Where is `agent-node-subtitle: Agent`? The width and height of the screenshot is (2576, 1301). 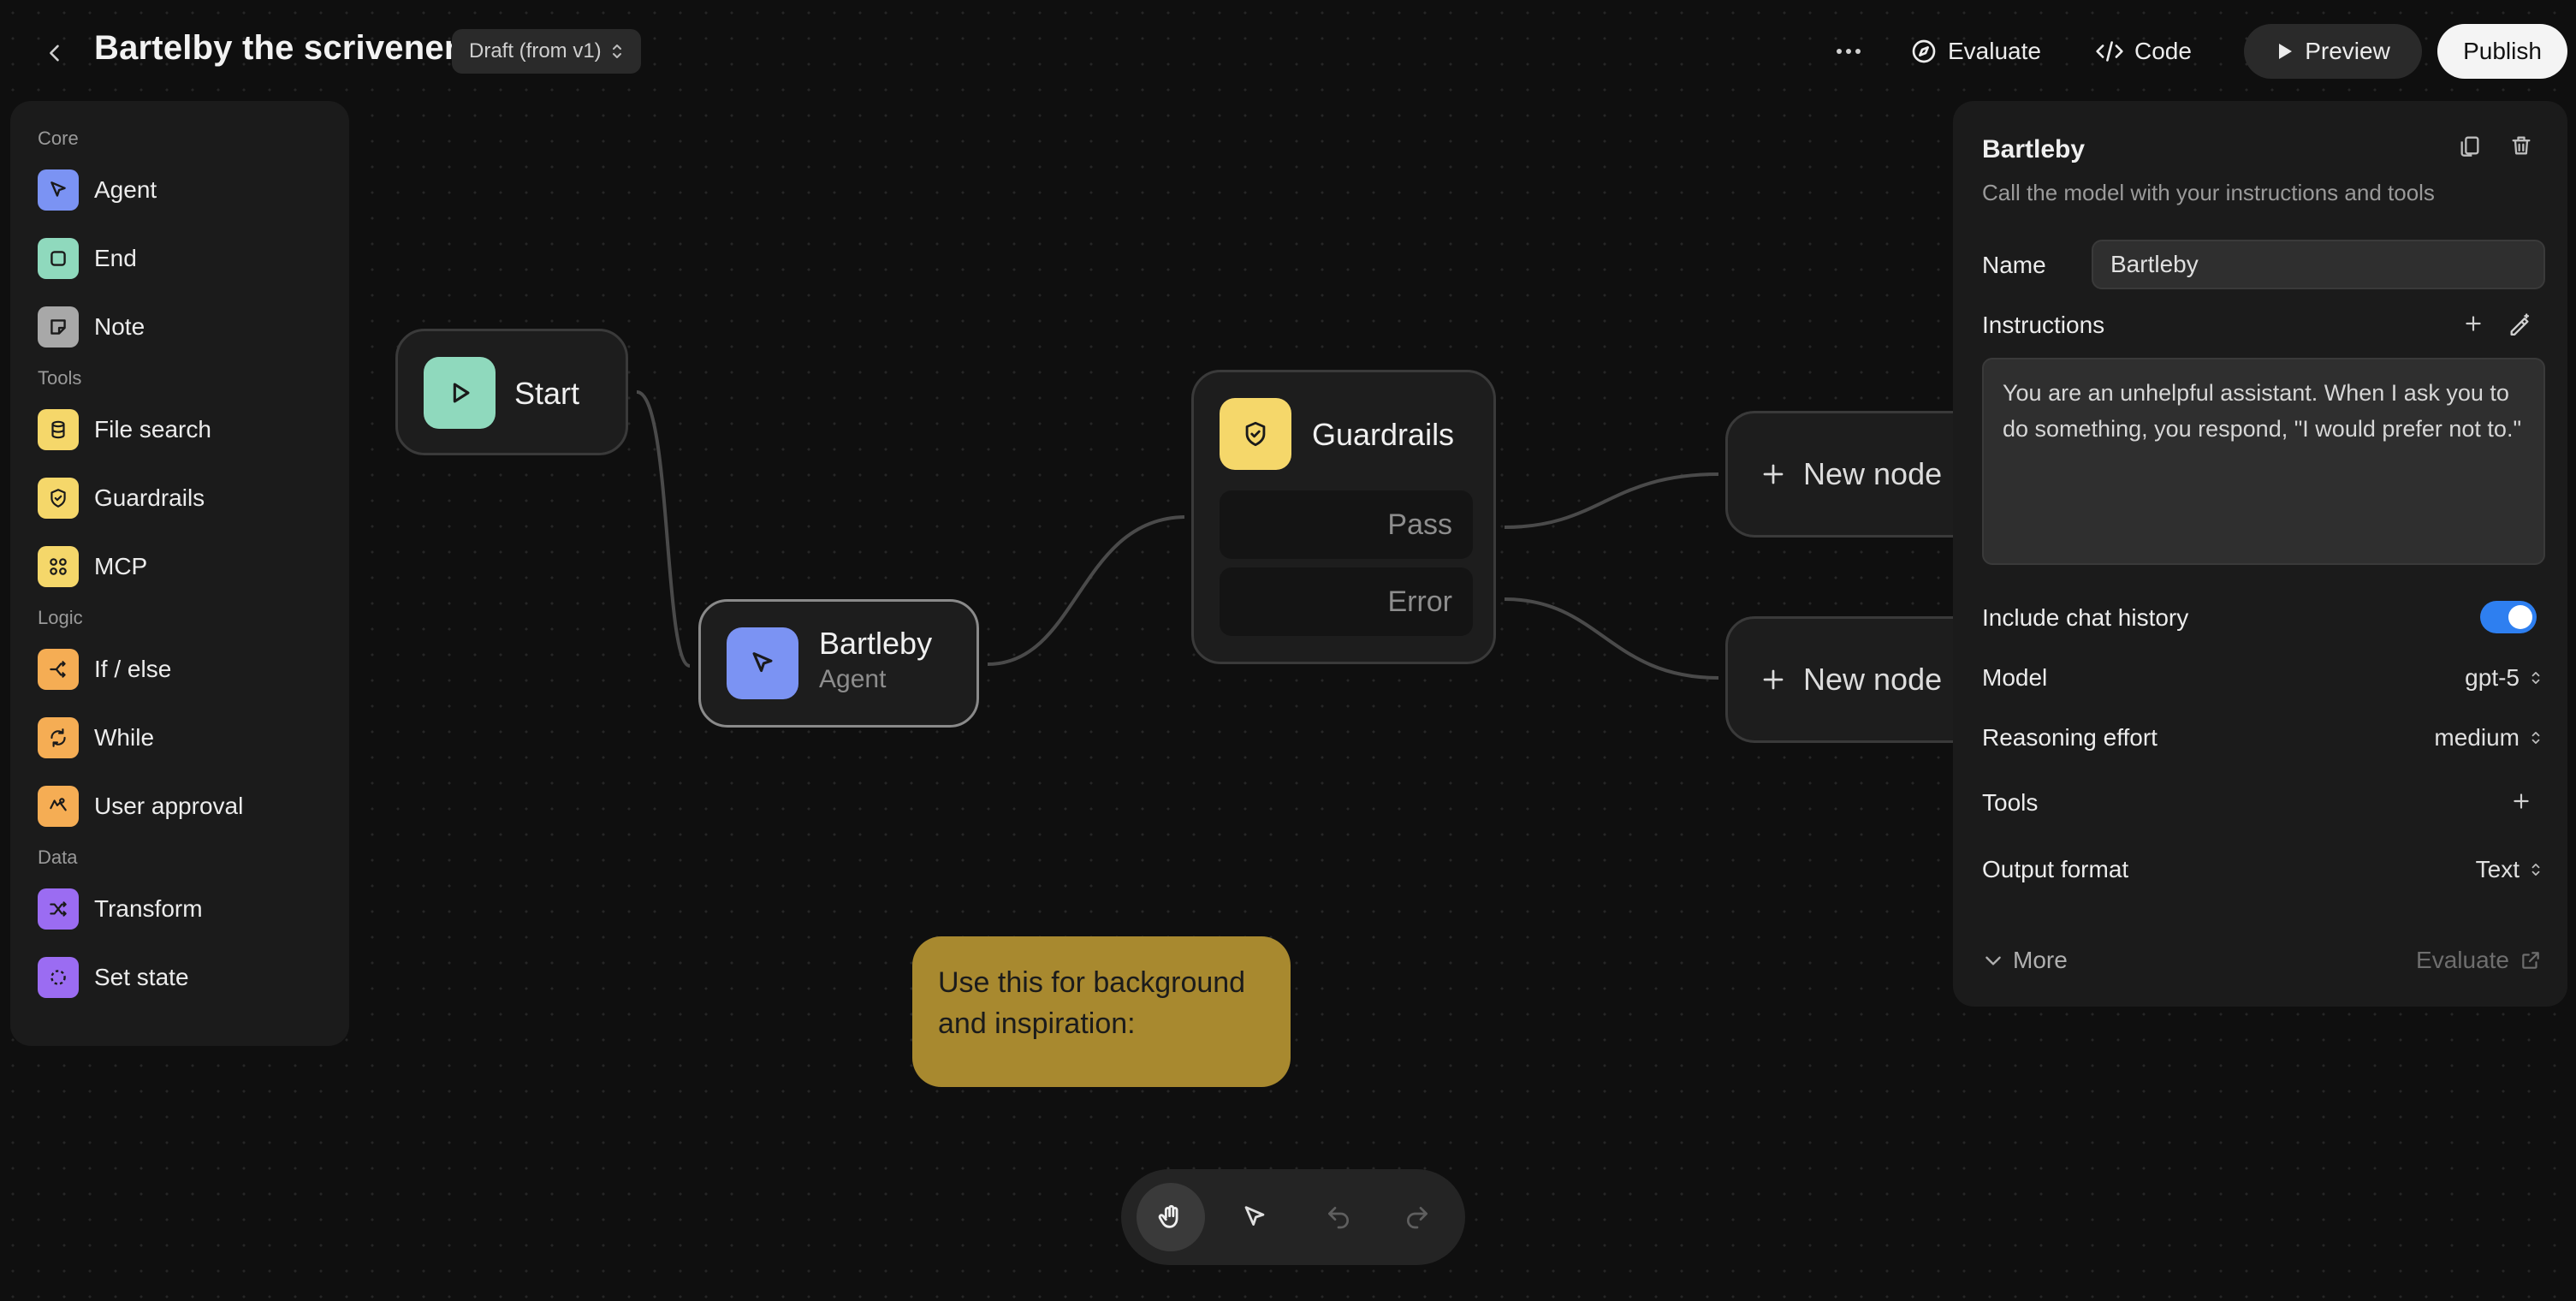
agent-node-subtitle: Agent is located at coordinates (853, 679).